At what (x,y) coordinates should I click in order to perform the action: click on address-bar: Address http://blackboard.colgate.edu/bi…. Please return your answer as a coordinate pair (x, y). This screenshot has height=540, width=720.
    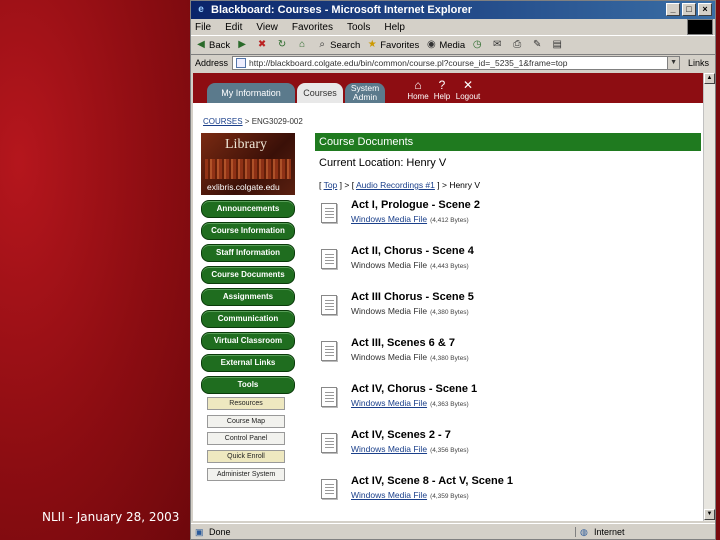
    Looking at the image, I should click on (453, 63).